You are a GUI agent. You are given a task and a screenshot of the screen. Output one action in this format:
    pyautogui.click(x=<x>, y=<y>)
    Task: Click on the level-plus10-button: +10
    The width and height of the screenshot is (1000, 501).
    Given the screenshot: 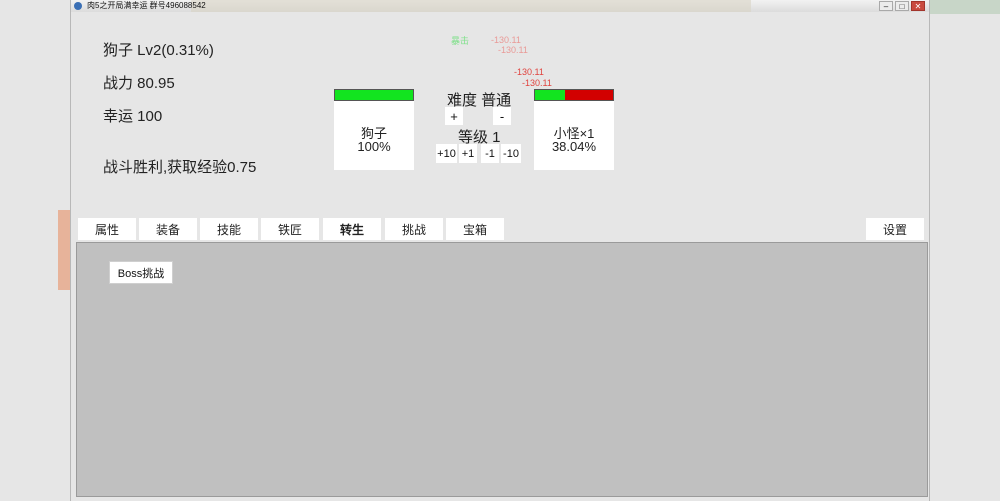 What is the action you would take?
    pyautogui.click(x=446, y=153)
    